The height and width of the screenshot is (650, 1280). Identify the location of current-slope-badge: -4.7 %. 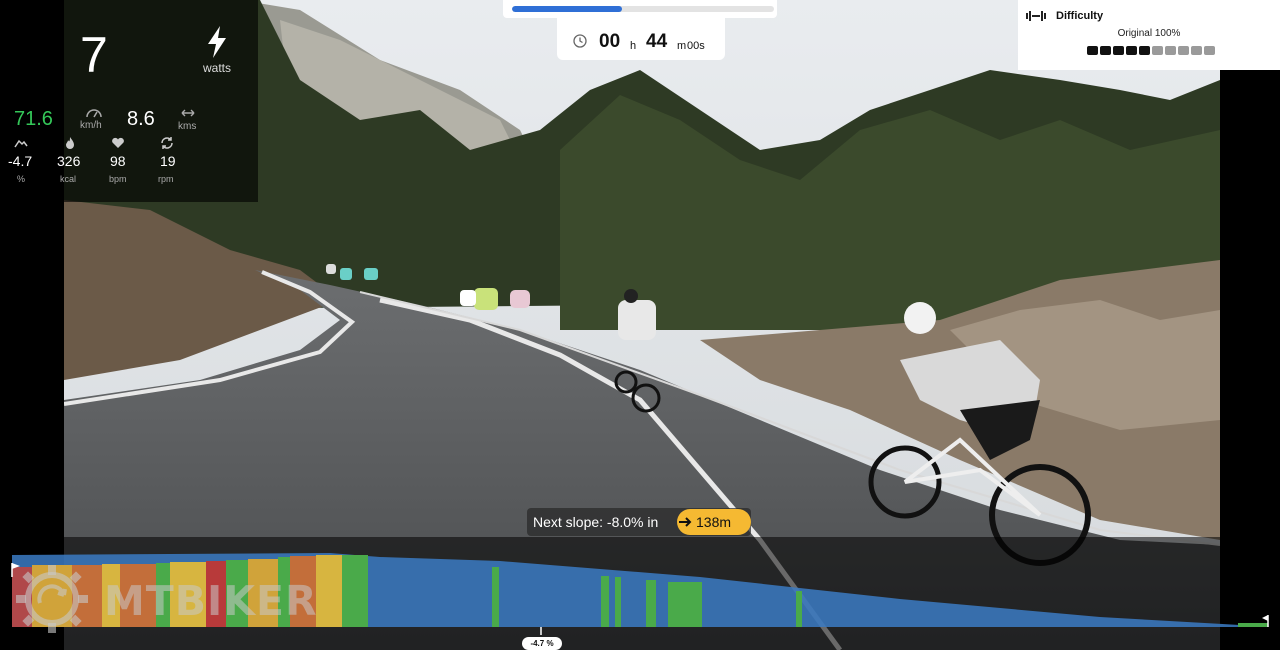
(542, 643).